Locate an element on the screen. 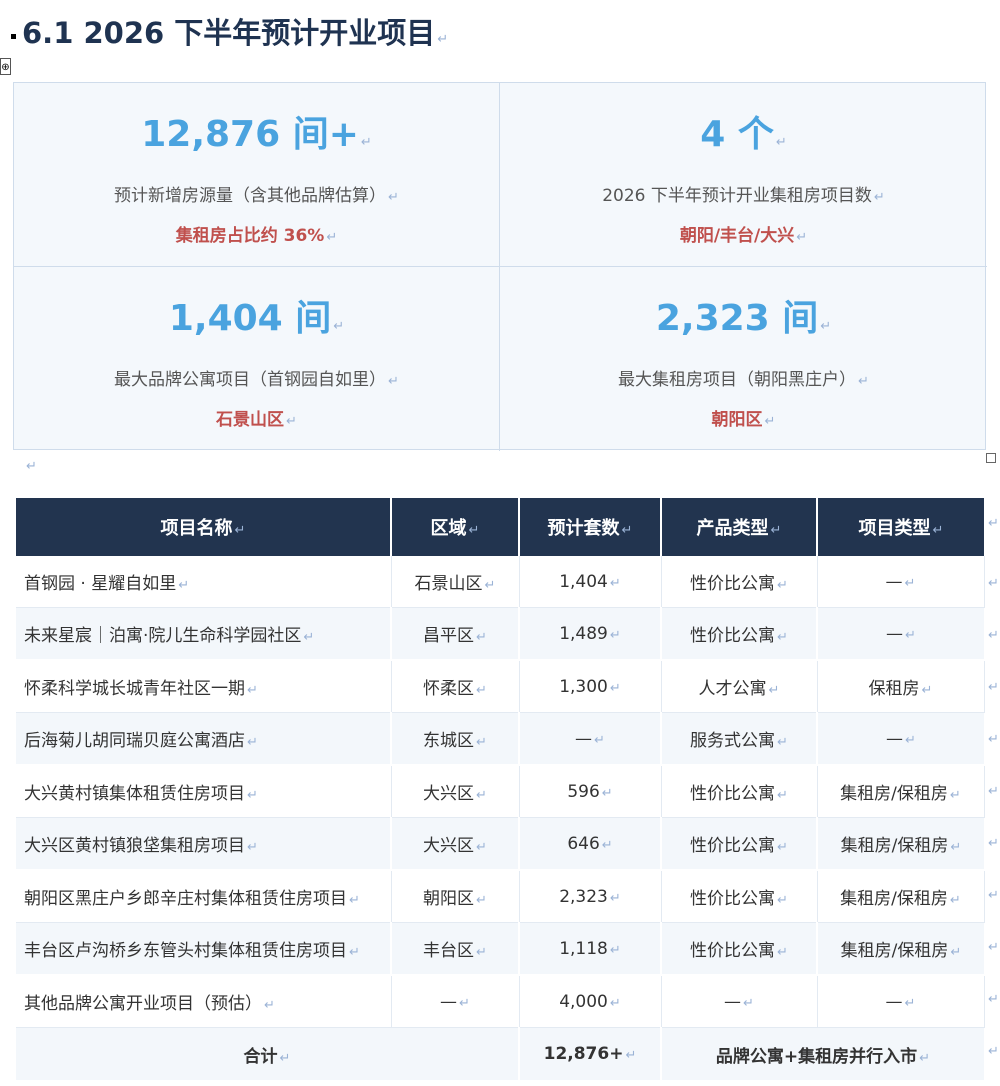 This screenshot has height=1086, width=1000. header-unit-count: 预计套数 ↵ is located at coordinates (590, 527).